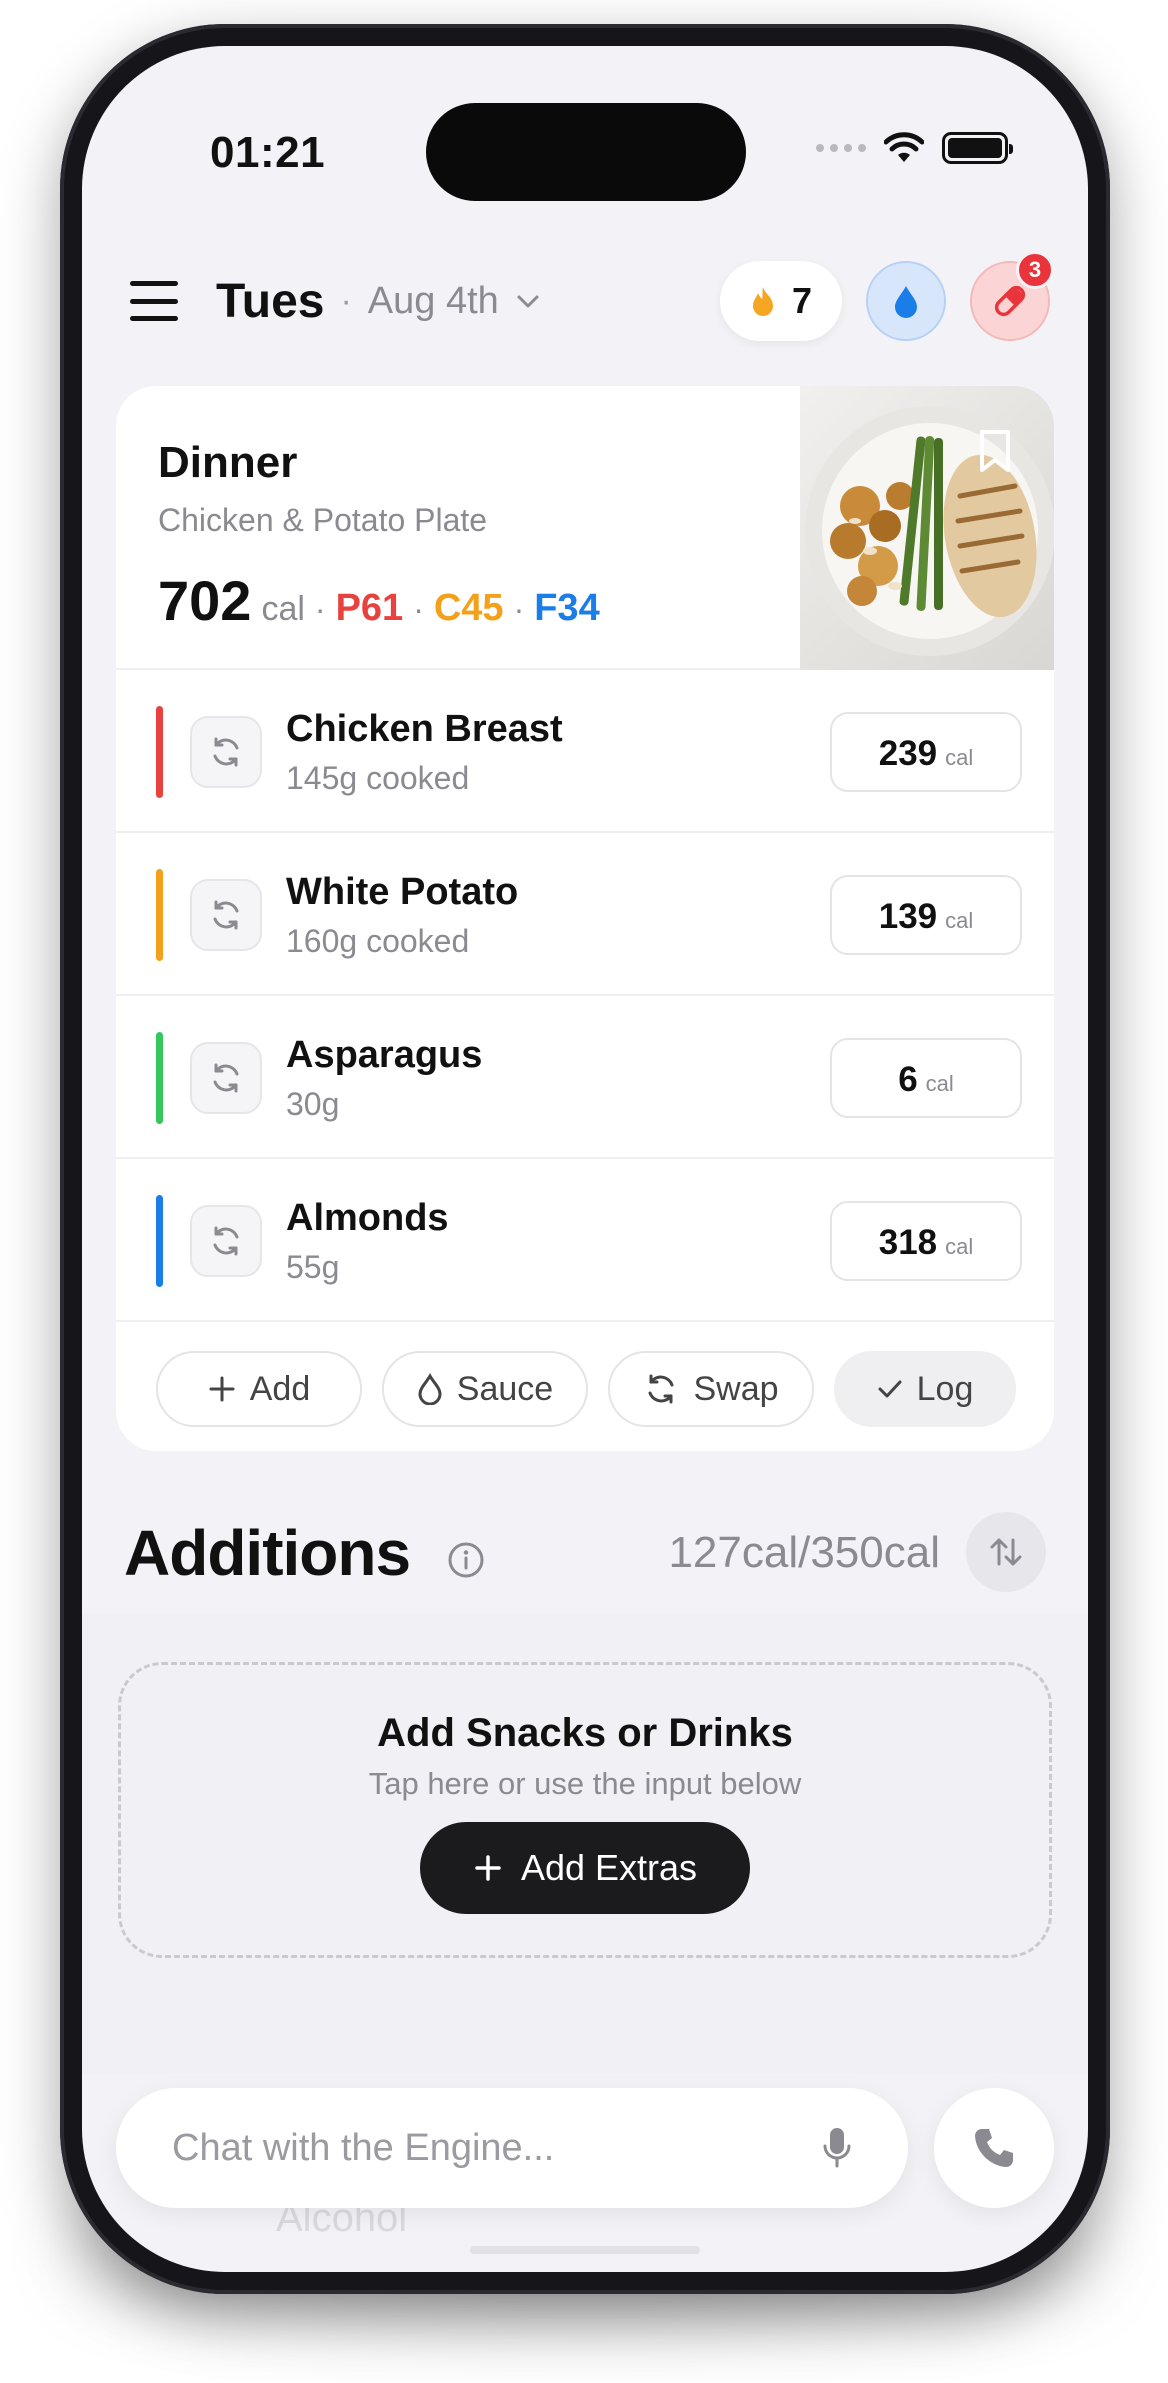 This screenshot has width=1168, height=2383. Describe the element at coordinates (904, 147) in the screenshot. I see `wifi-icon` at that location.